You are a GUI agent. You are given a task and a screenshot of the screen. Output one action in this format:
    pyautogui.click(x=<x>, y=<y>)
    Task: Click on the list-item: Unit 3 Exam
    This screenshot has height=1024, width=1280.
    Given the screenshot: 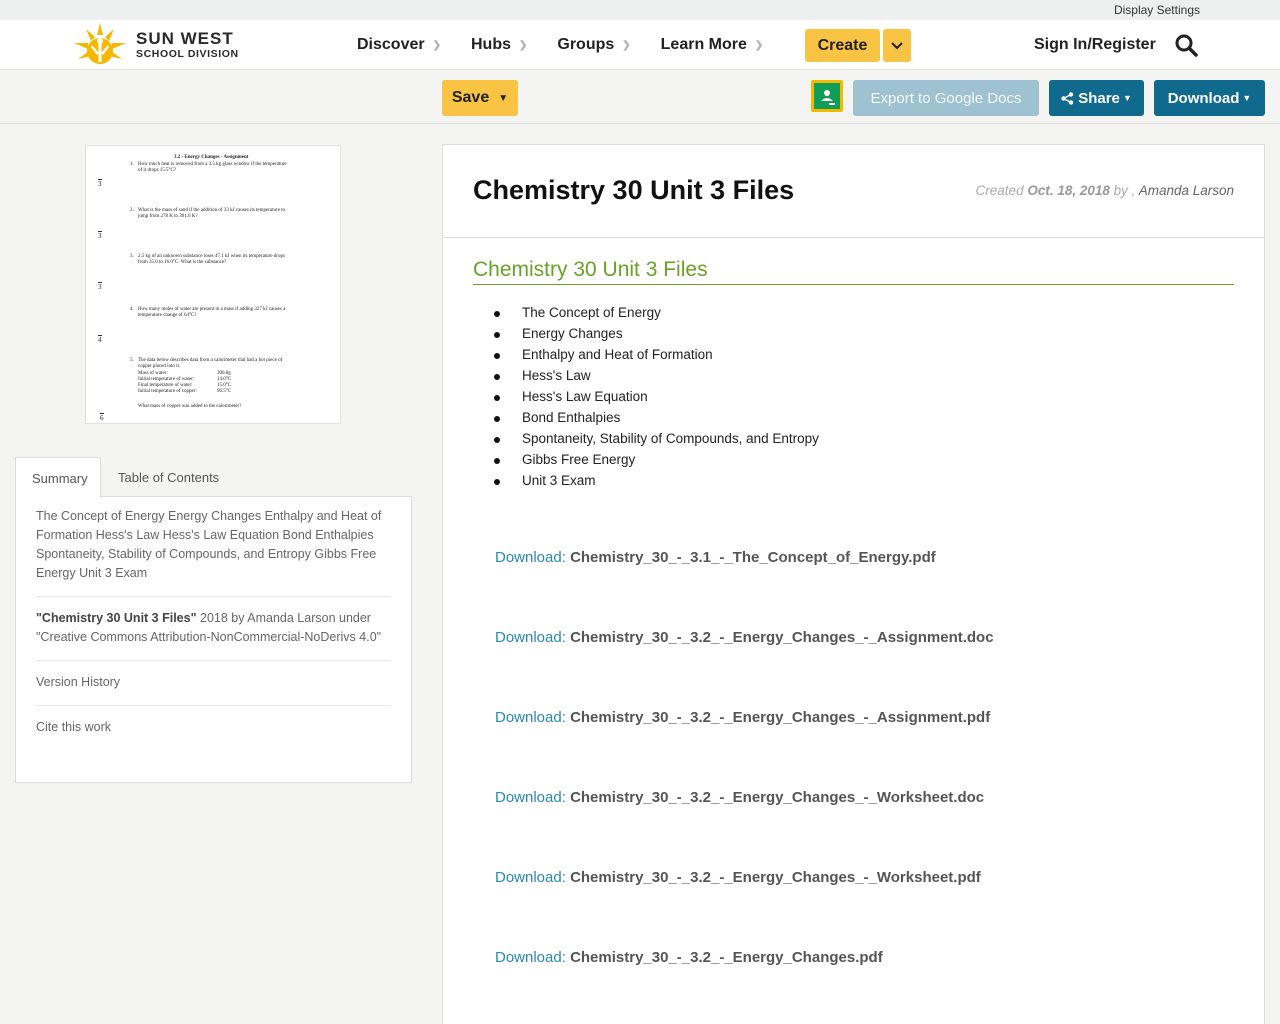 What is the action you would take?
    pyautogui.click(x=656, y=483)
    